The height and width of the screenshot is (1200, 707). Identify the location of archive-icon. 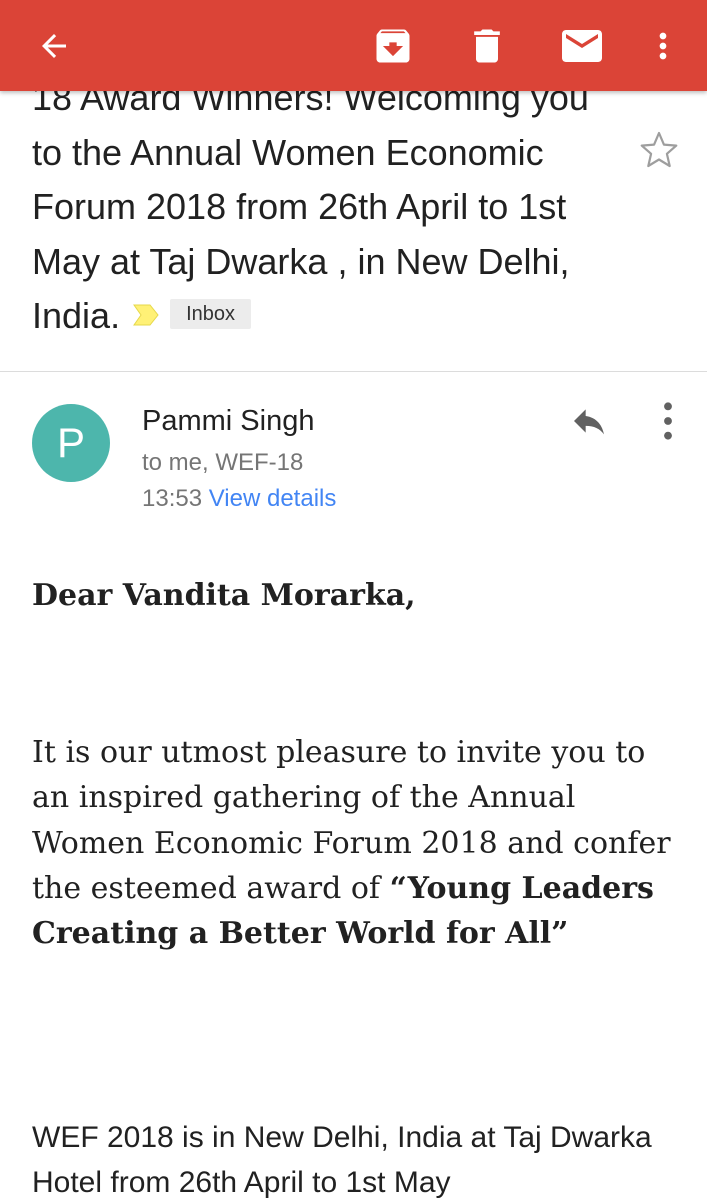
(393, 45).